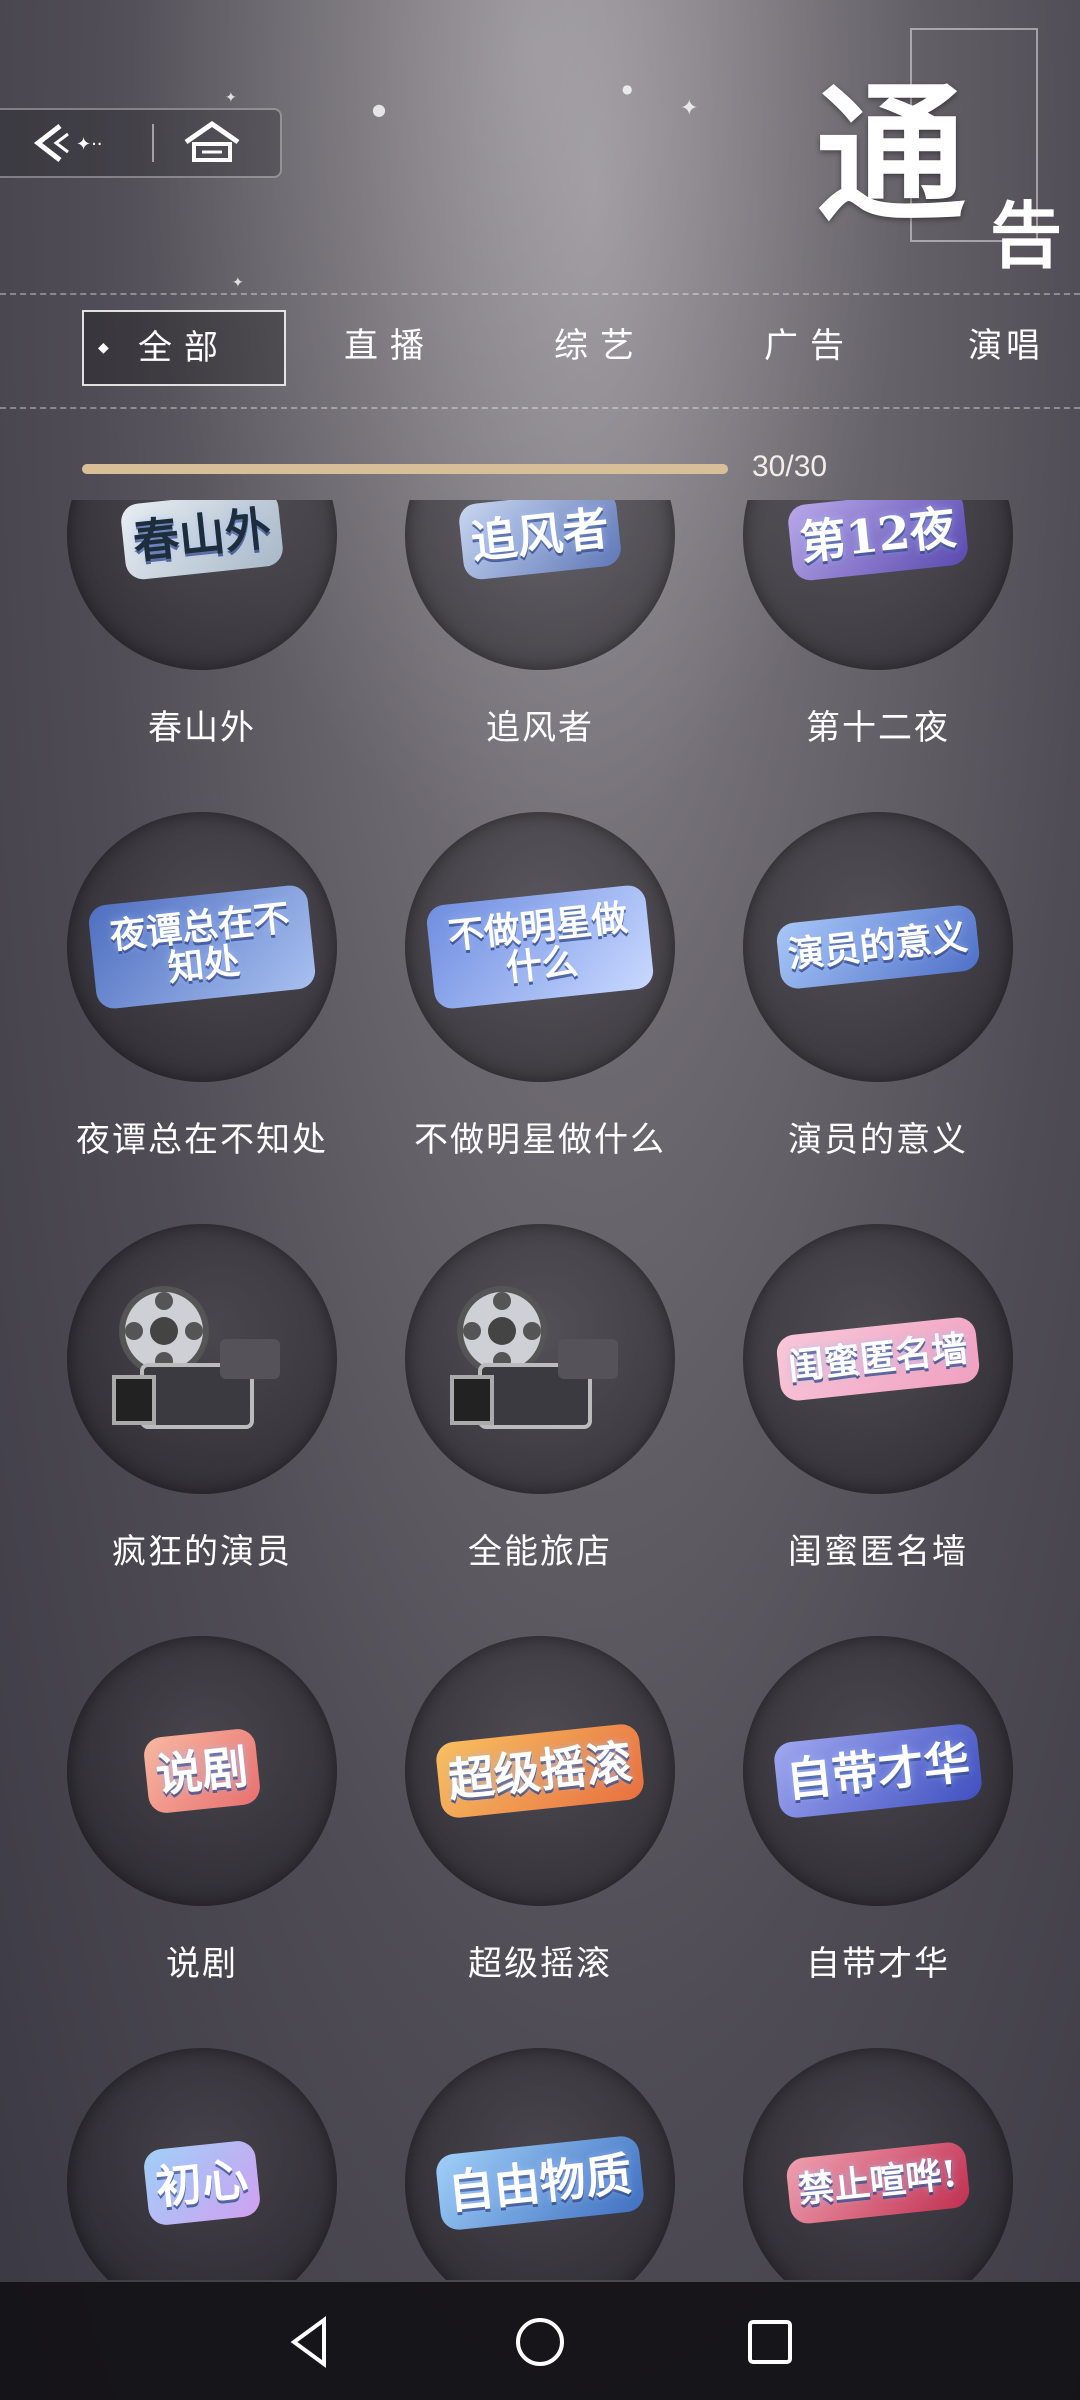  I want to click on circle-home-icon, so click(540, 2342).